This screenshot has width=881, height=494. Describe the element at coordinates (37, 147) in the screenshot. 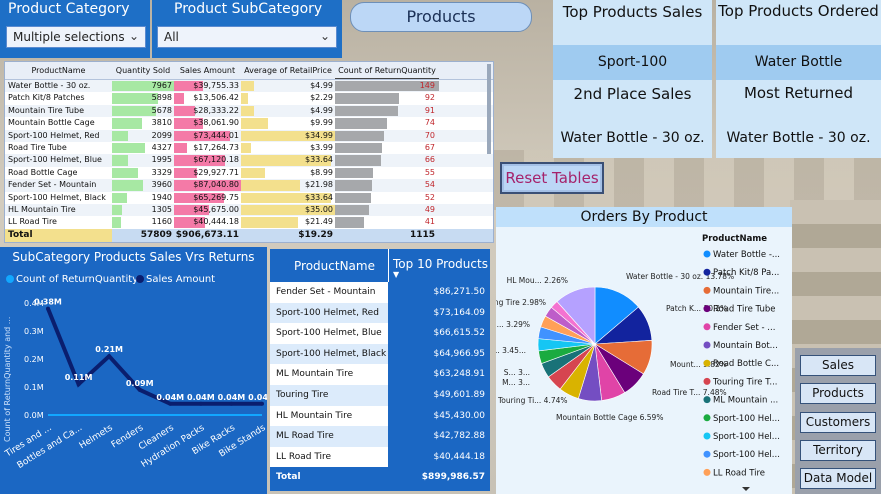

I see `cell-product-name-text: Road Tire Tube` at that location.